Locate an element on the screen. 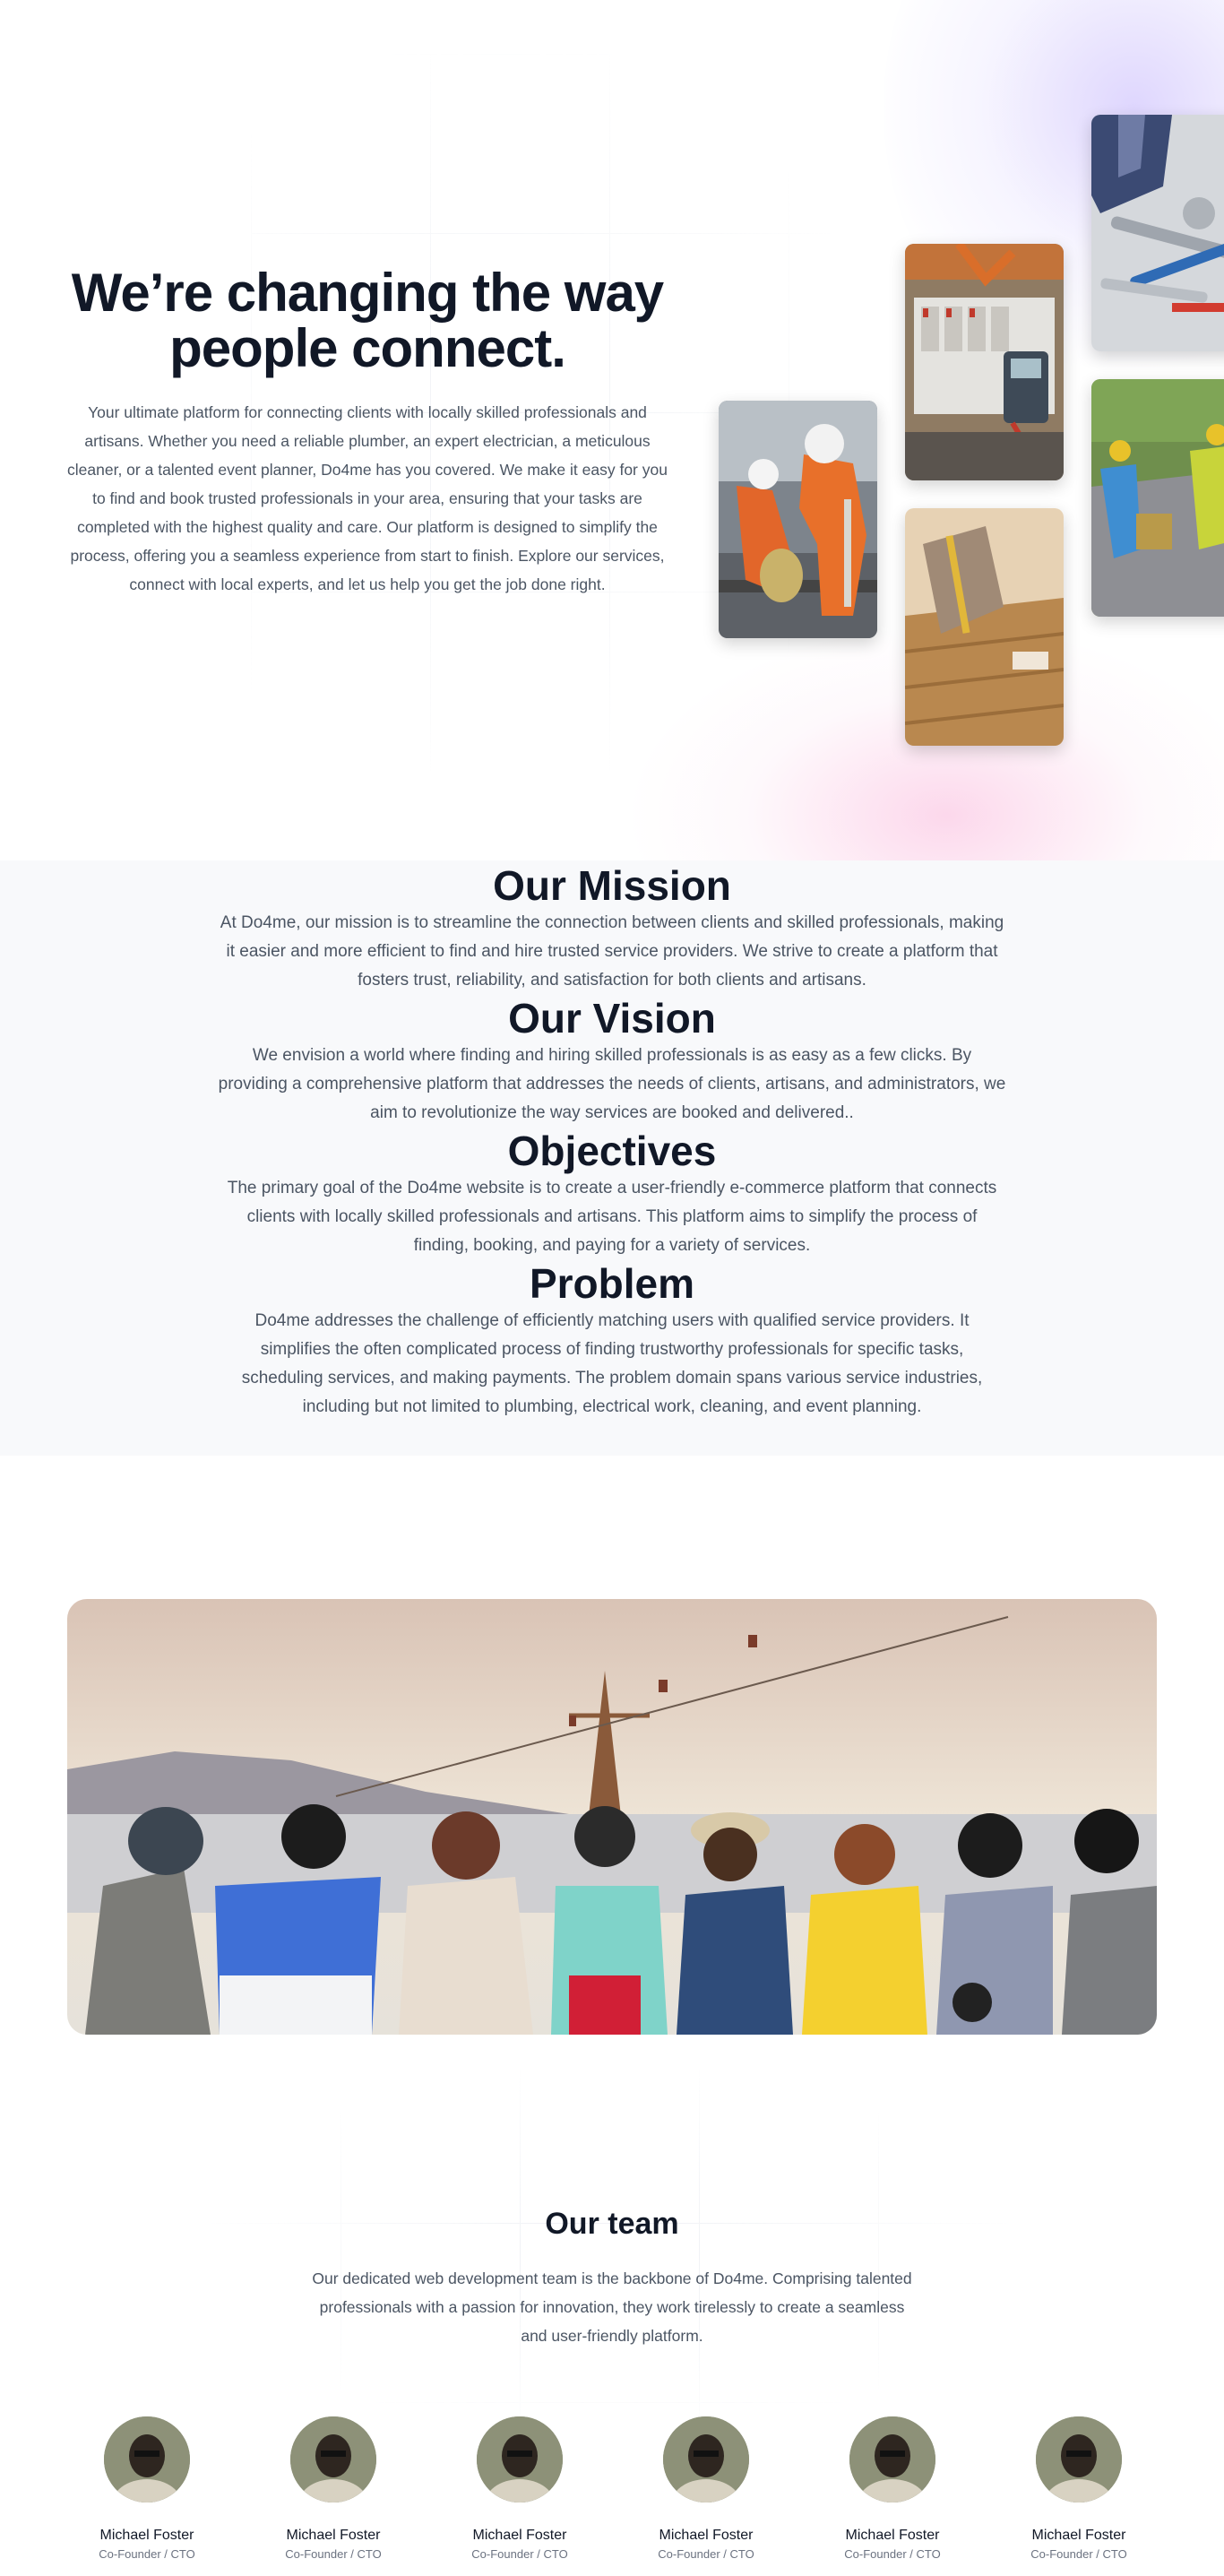 The image size is (1224, 2576). site-workers-photo is located at coordinates (1157, 498).